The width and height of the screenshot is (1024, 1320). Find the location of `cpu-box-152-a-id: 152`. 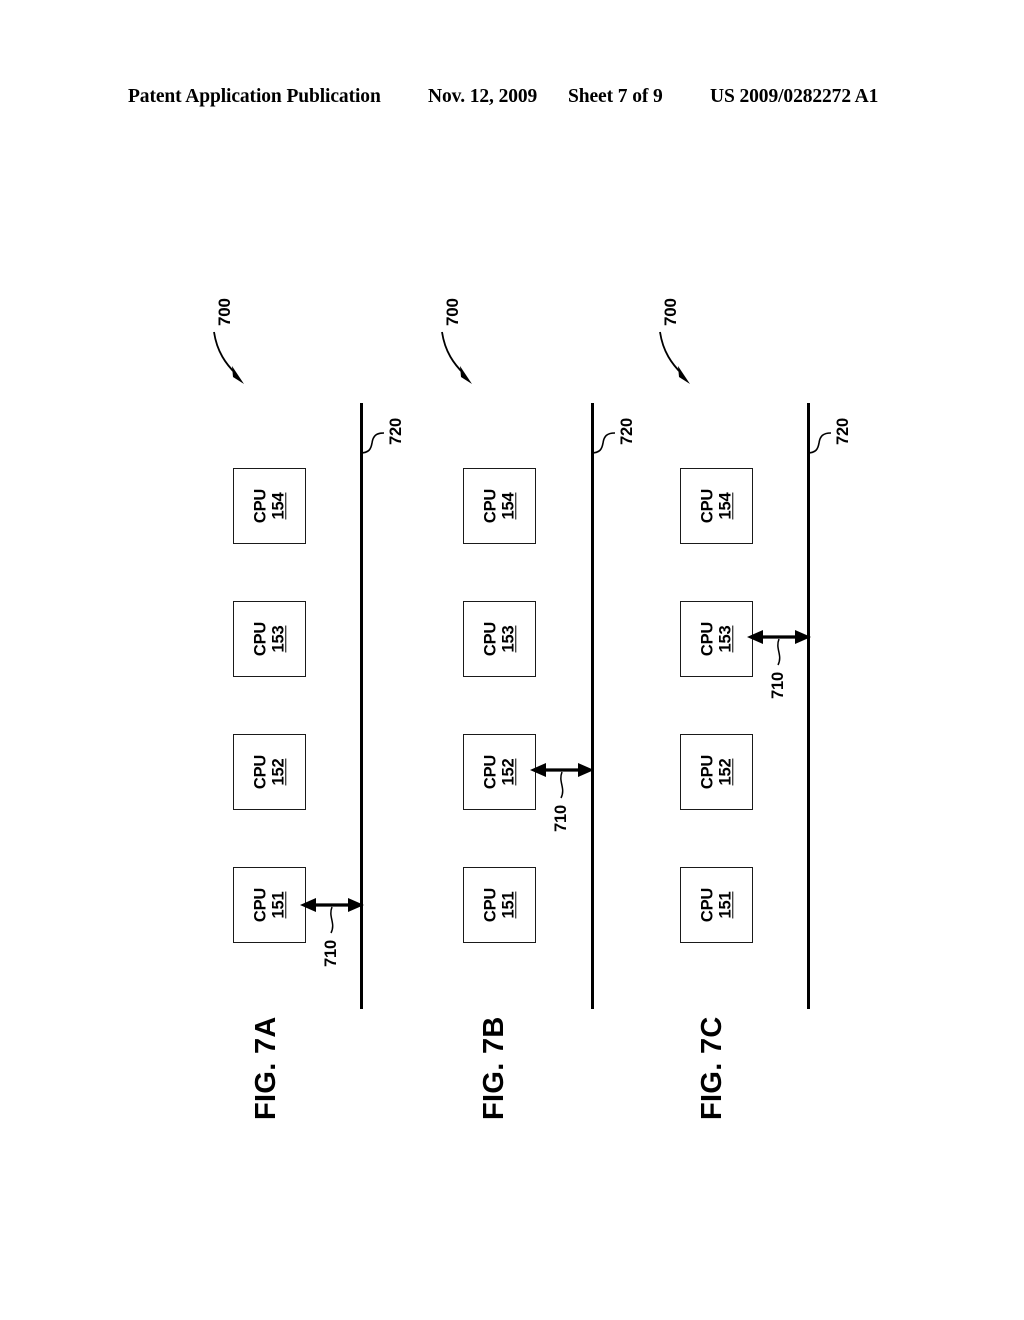

cpu-box-152-a-id: 152 is located at coordinates (278, 772).